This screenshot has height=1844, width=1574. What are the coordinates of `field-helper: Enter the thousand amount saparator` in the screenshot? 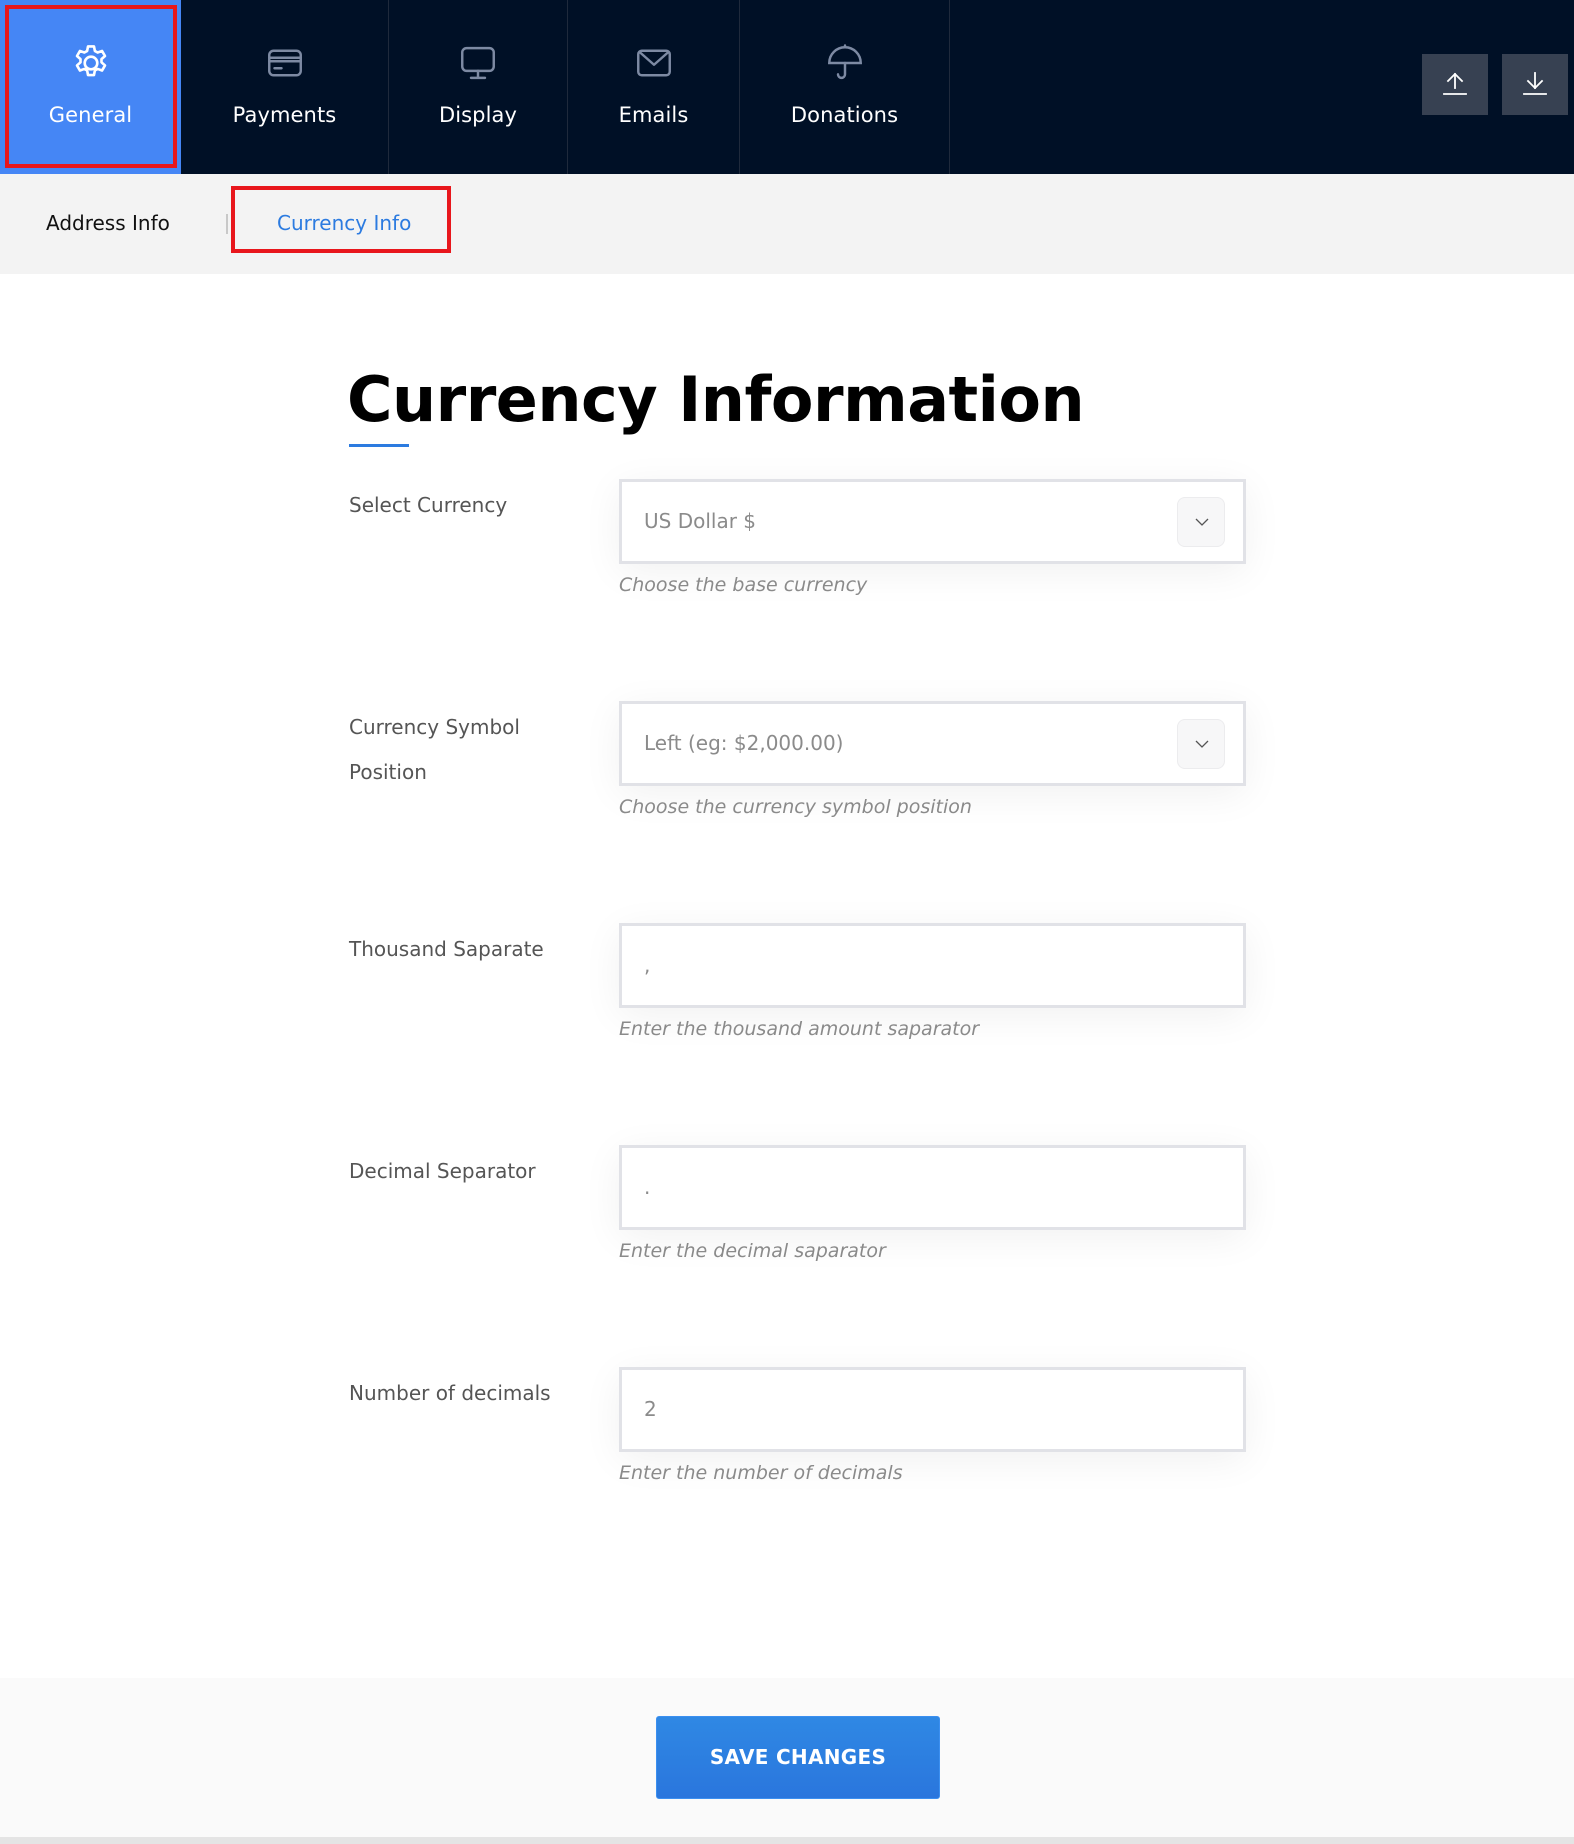 It's located at (799, 1029).